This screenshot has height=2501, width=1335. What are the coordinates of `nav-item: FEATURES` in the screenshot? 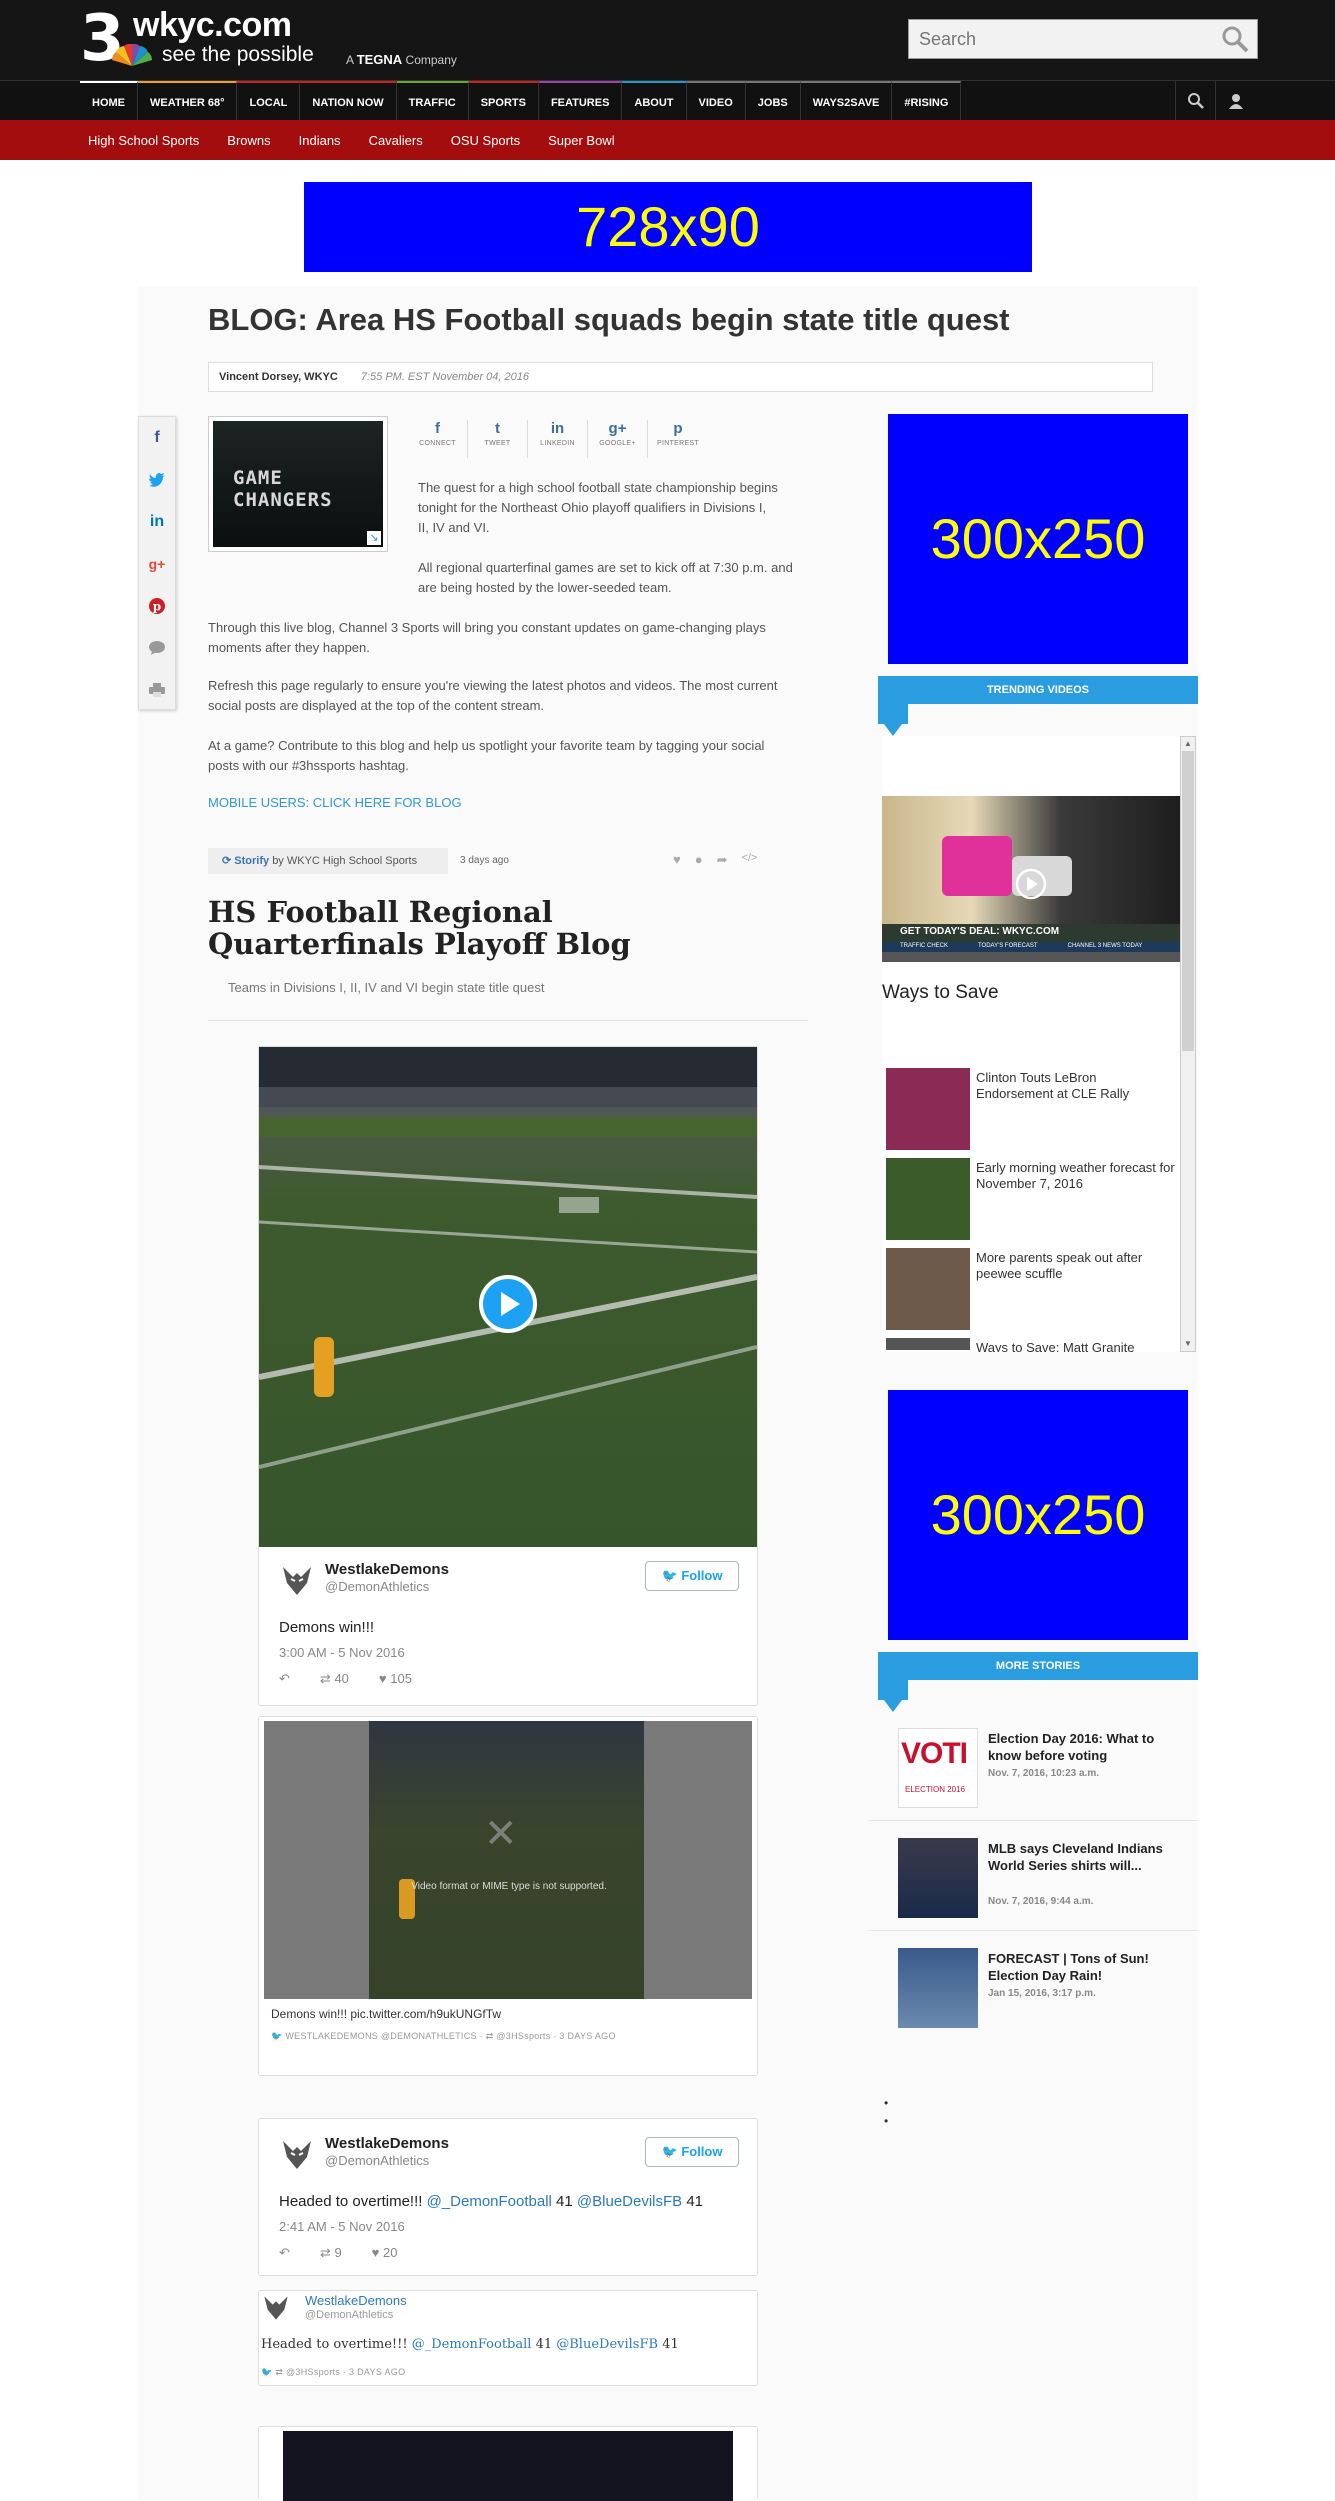 It's located at (580, 101).